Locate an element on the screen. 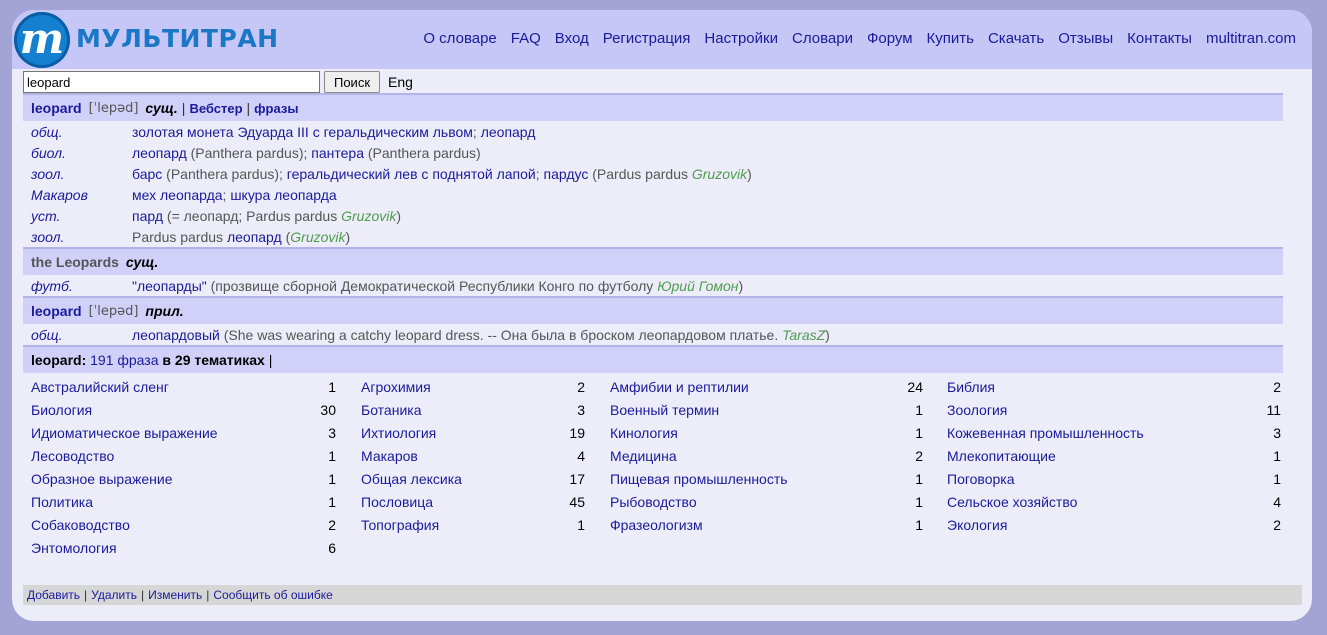  category-link: Лесоводство is located at coordinates (72, 456).